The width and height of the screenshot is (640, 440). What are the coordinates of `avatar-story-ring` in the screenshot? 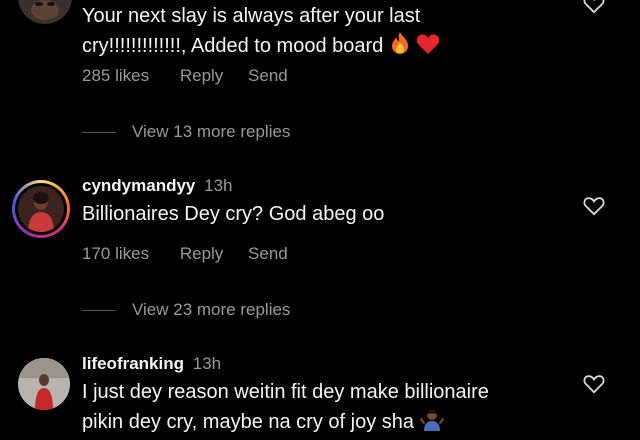 It's located at (41, 209).